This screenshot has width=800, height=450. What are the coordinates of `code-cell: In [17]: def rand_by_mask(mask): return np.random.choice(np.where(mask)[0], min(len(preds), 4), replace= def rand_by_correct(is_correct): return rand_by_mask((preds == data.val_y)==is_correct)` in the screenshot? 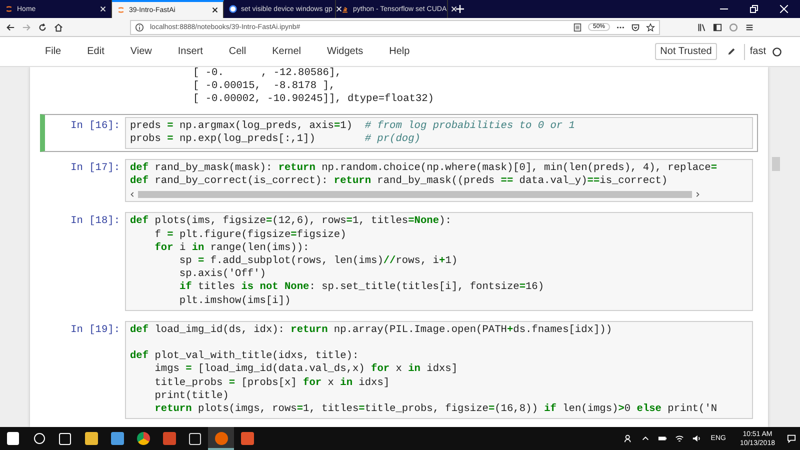 It's located at (399, 181).